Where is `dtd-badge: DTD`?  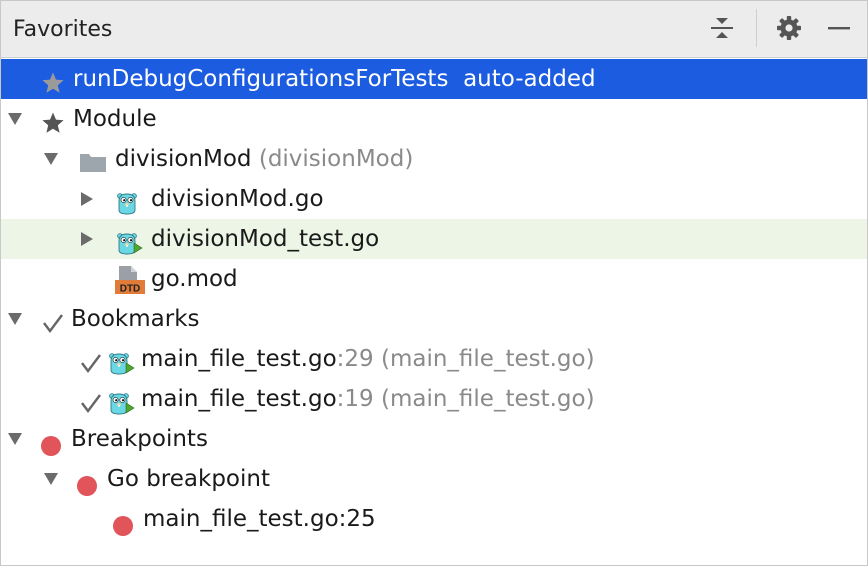
dtd-badge: DTD is located at coordinates (130, 289).